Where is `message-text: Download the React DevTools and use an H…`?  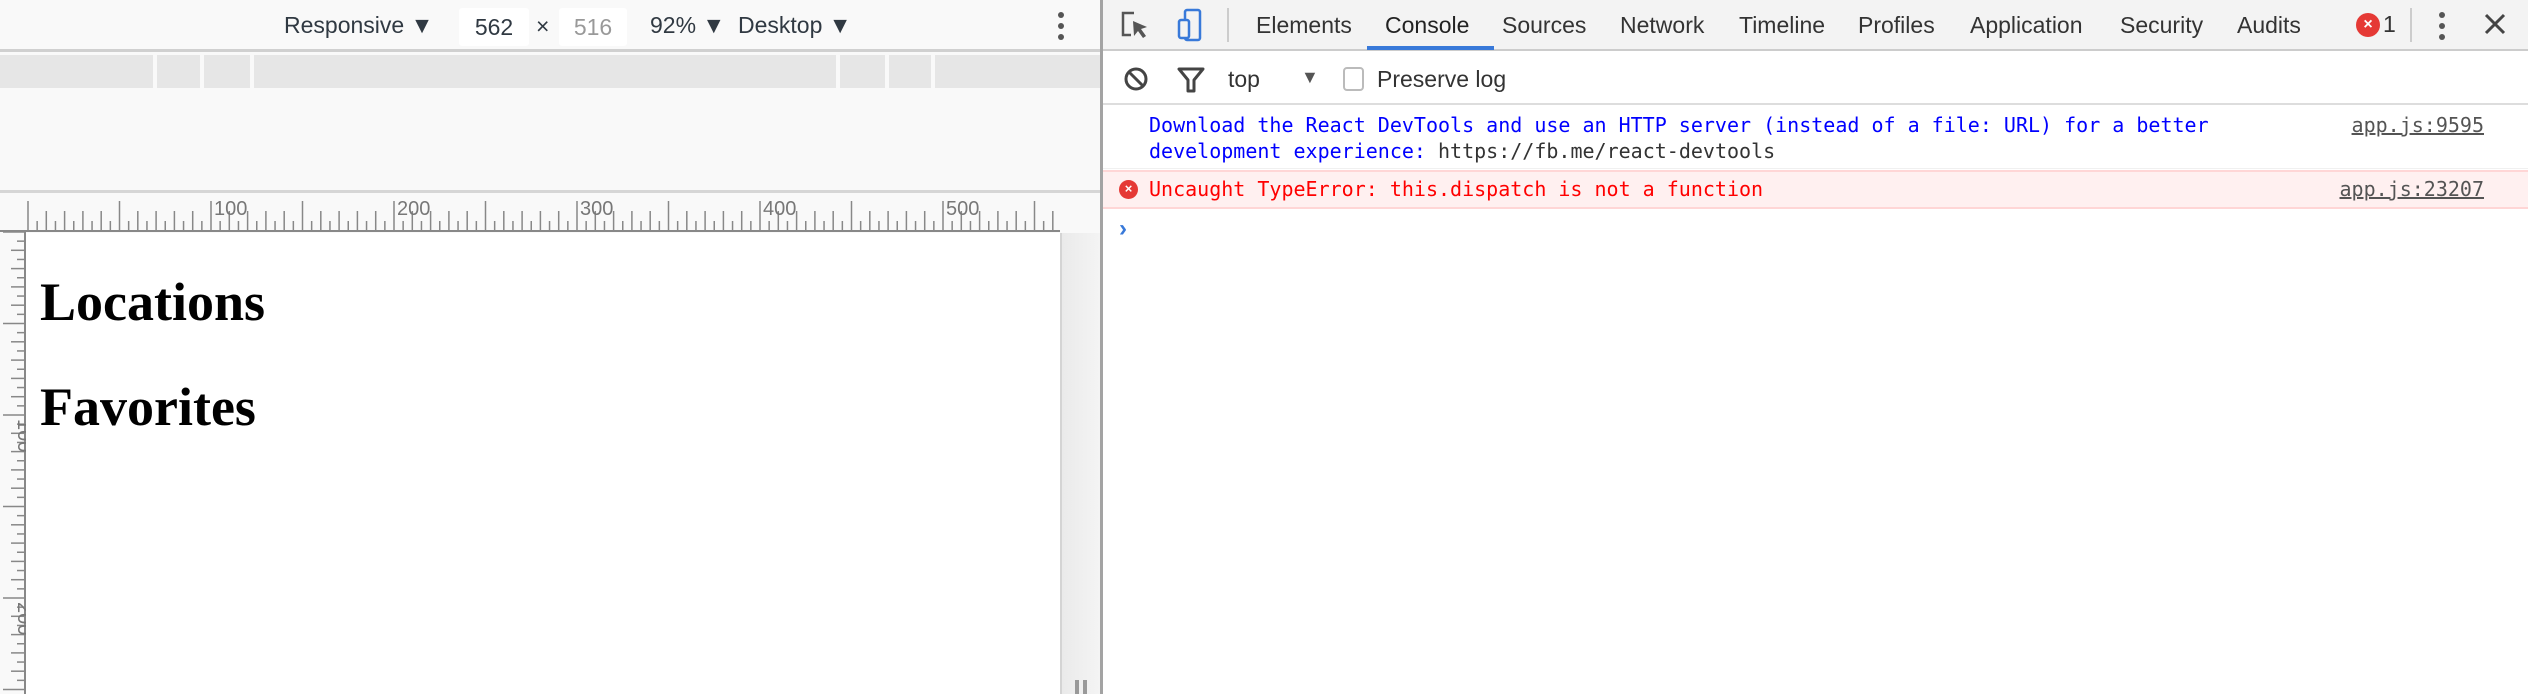 message-text: Download the React DevTools and use an H… is located at coordinates (1679, 125).